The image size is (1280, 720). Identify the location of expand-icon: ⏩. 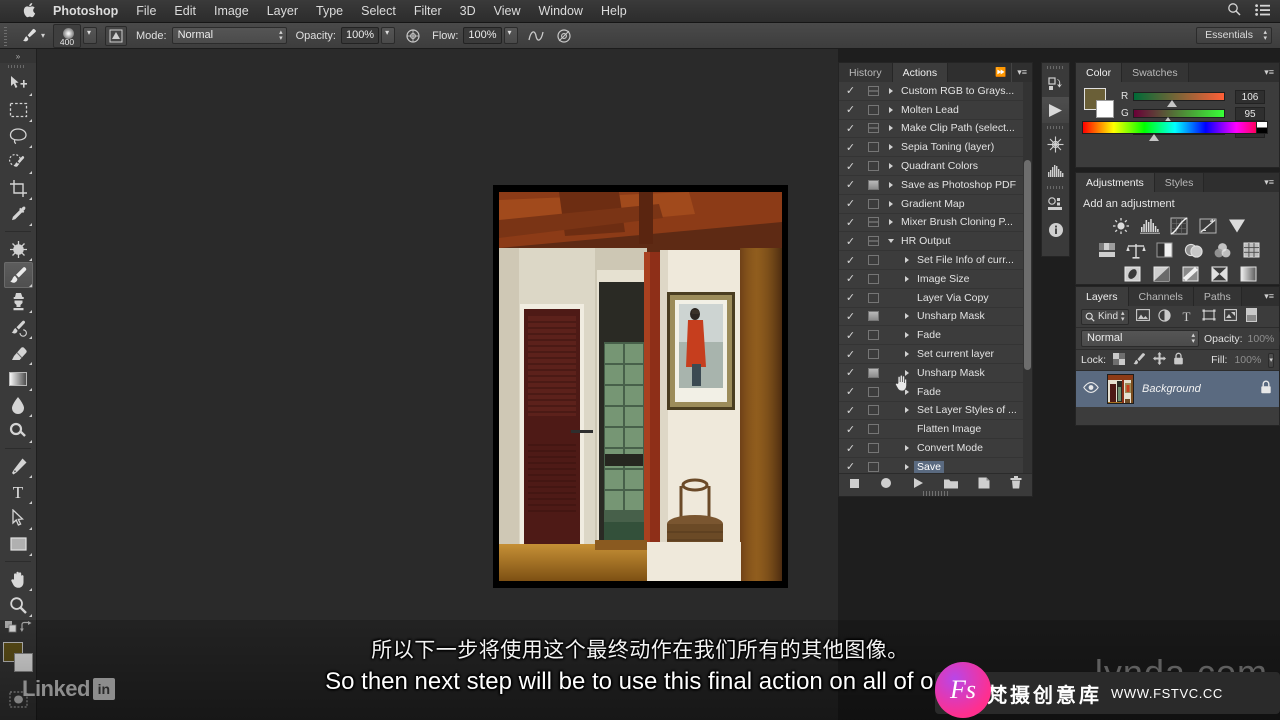
(1000, 72).